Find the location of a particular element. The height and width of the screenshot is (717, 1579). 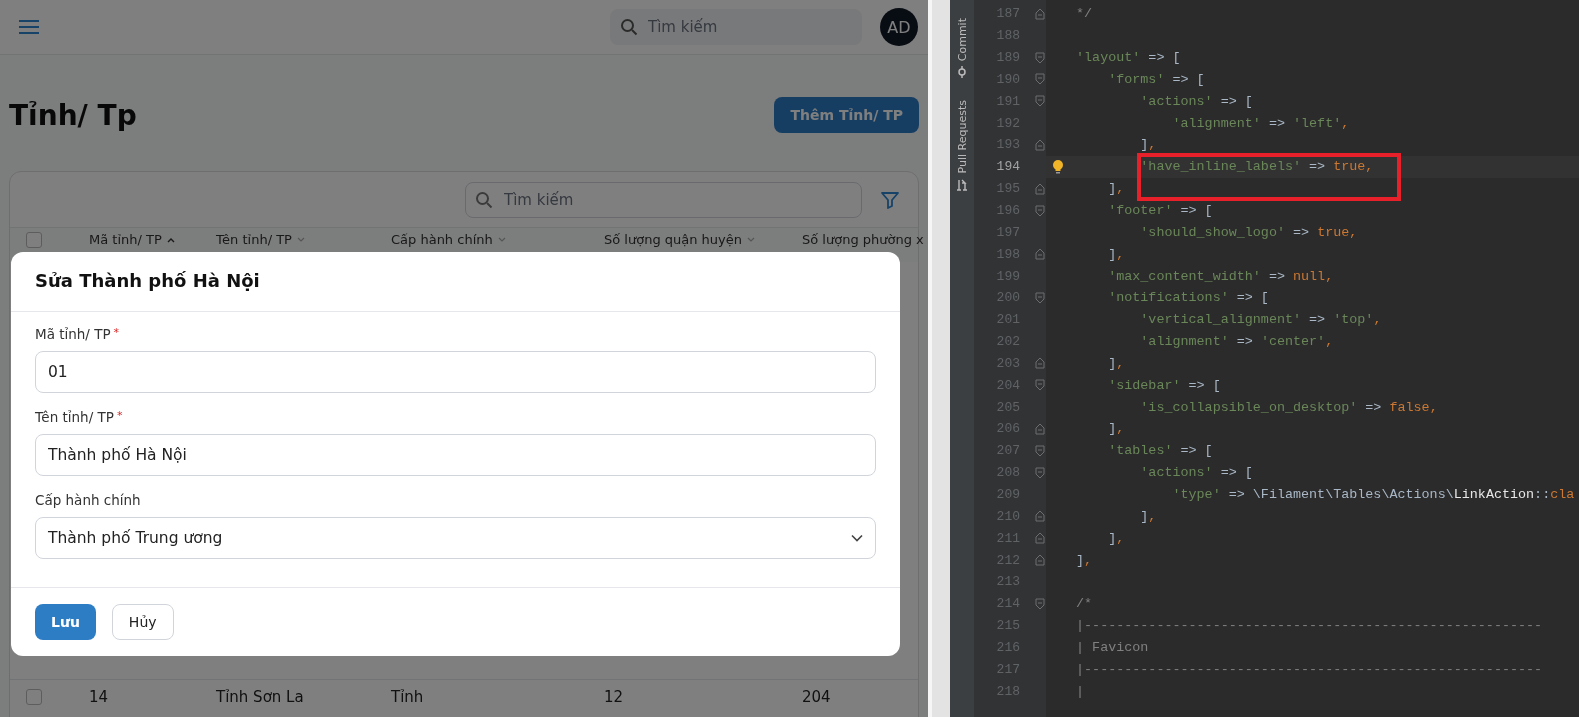

code-line: 'alignment' => 'left', is located at coordinates (1260, 123).